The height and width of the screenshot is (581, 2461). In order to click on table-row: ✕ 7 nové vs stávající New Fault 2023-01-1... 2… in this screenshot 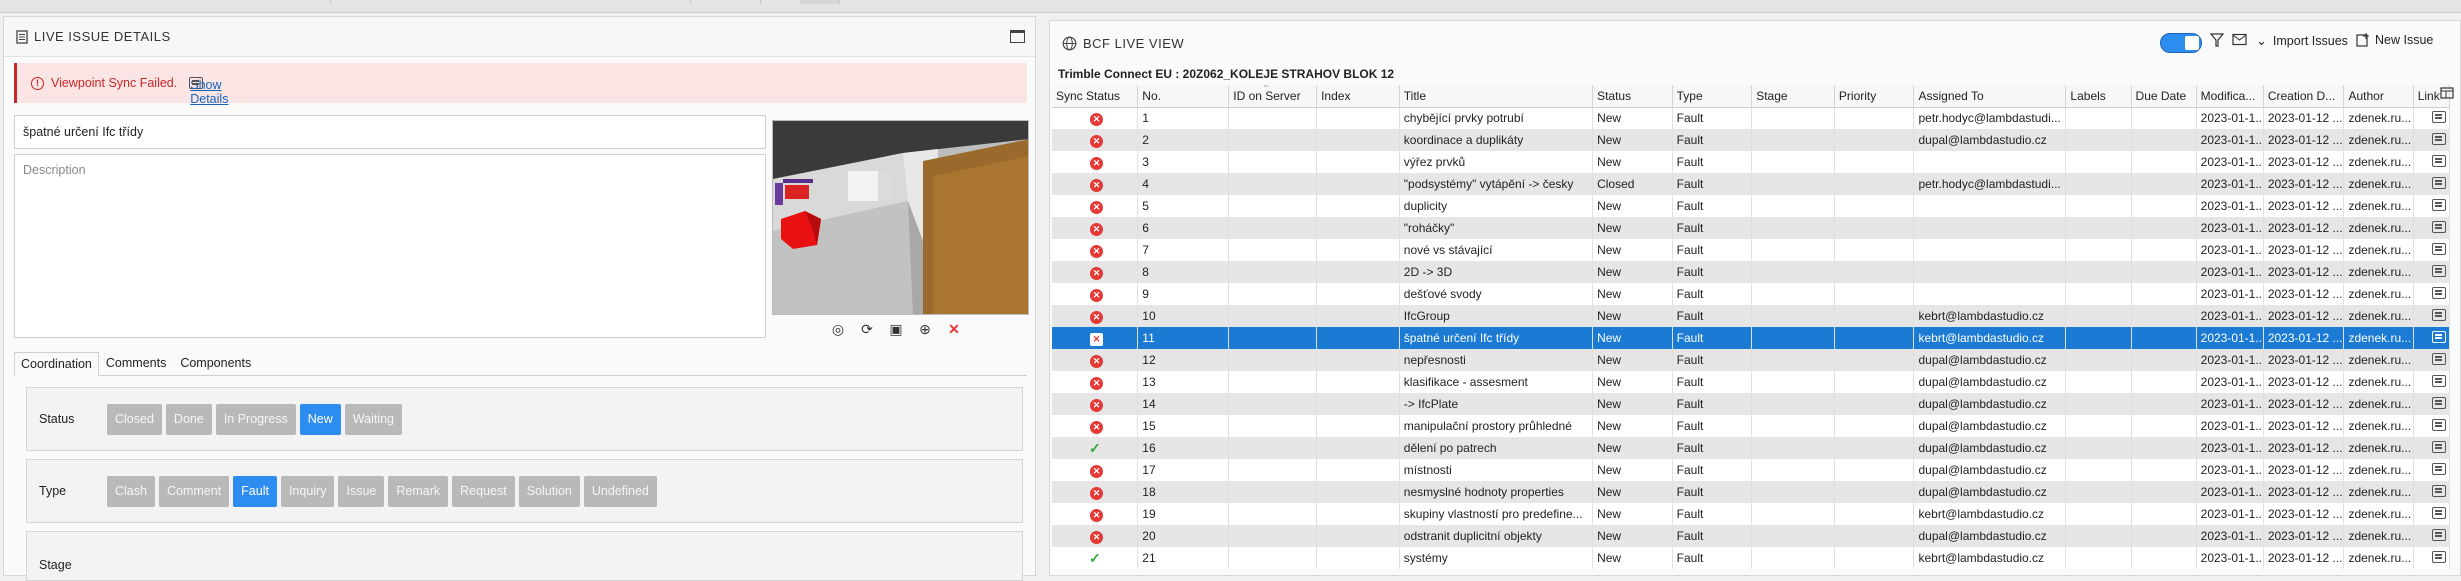, I will do `click(1751, 250)`.